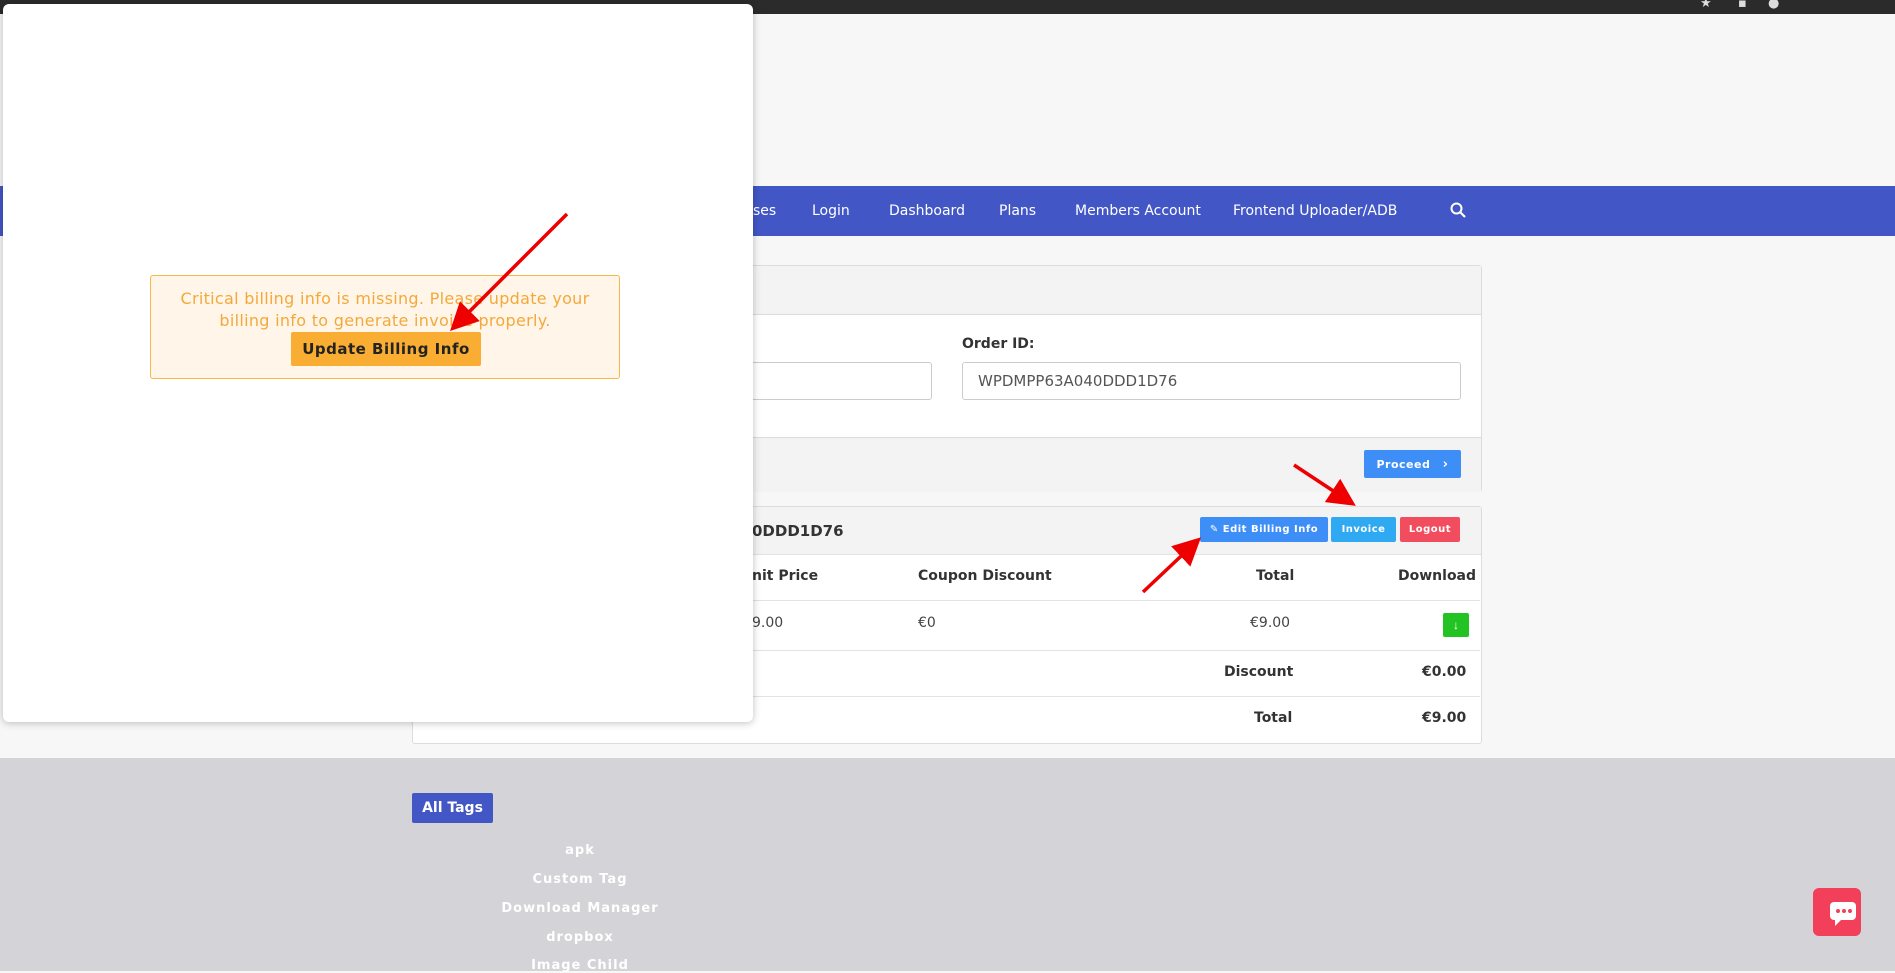  I want to click on invoice-button: Invoice, so click(1363, 529).